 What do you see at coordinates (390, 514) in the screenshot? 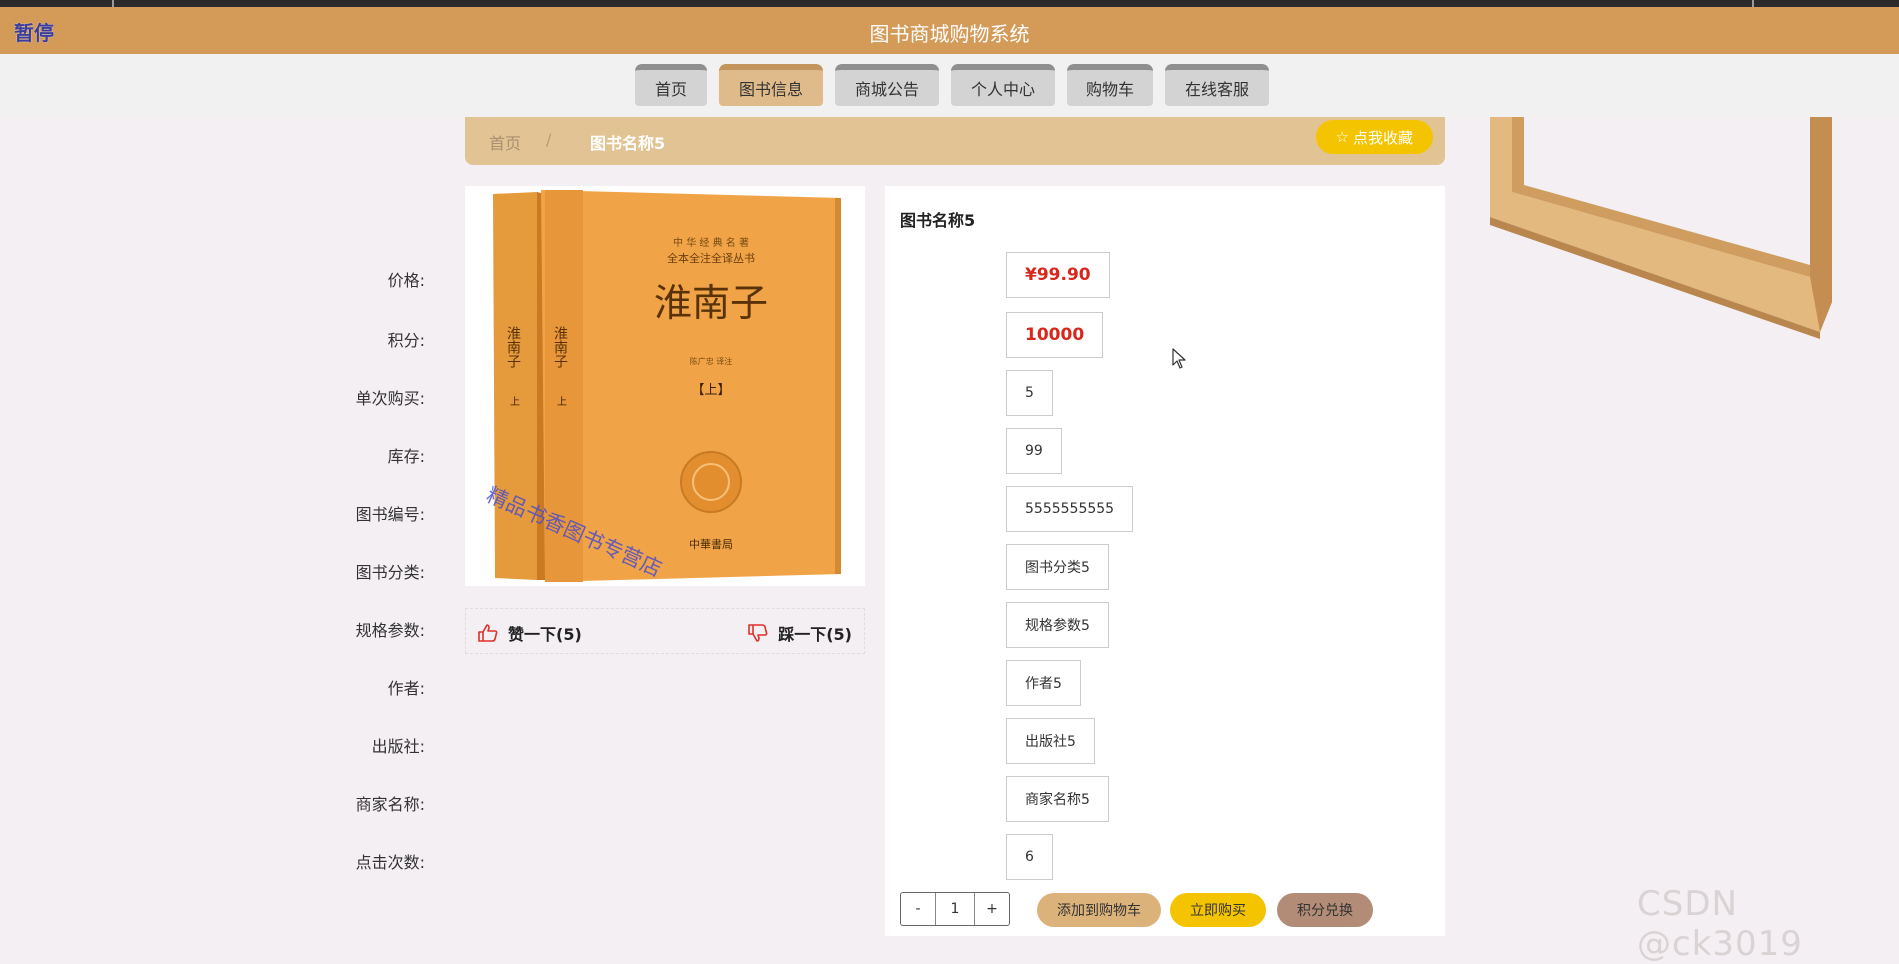
I see `book-number-label: 图书编号:` at bounding box center [390, 514].